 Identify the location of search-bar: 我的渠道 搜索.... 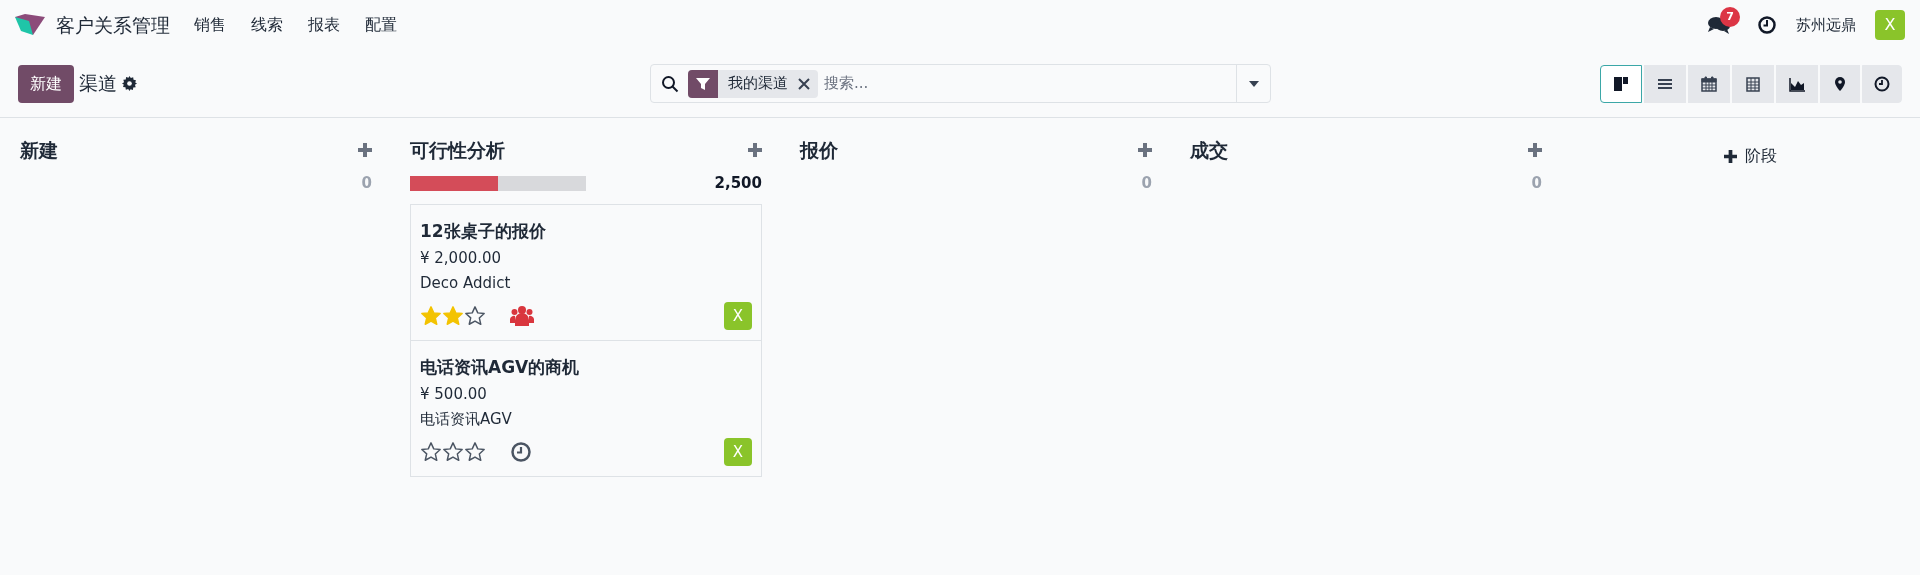
(960, 83).